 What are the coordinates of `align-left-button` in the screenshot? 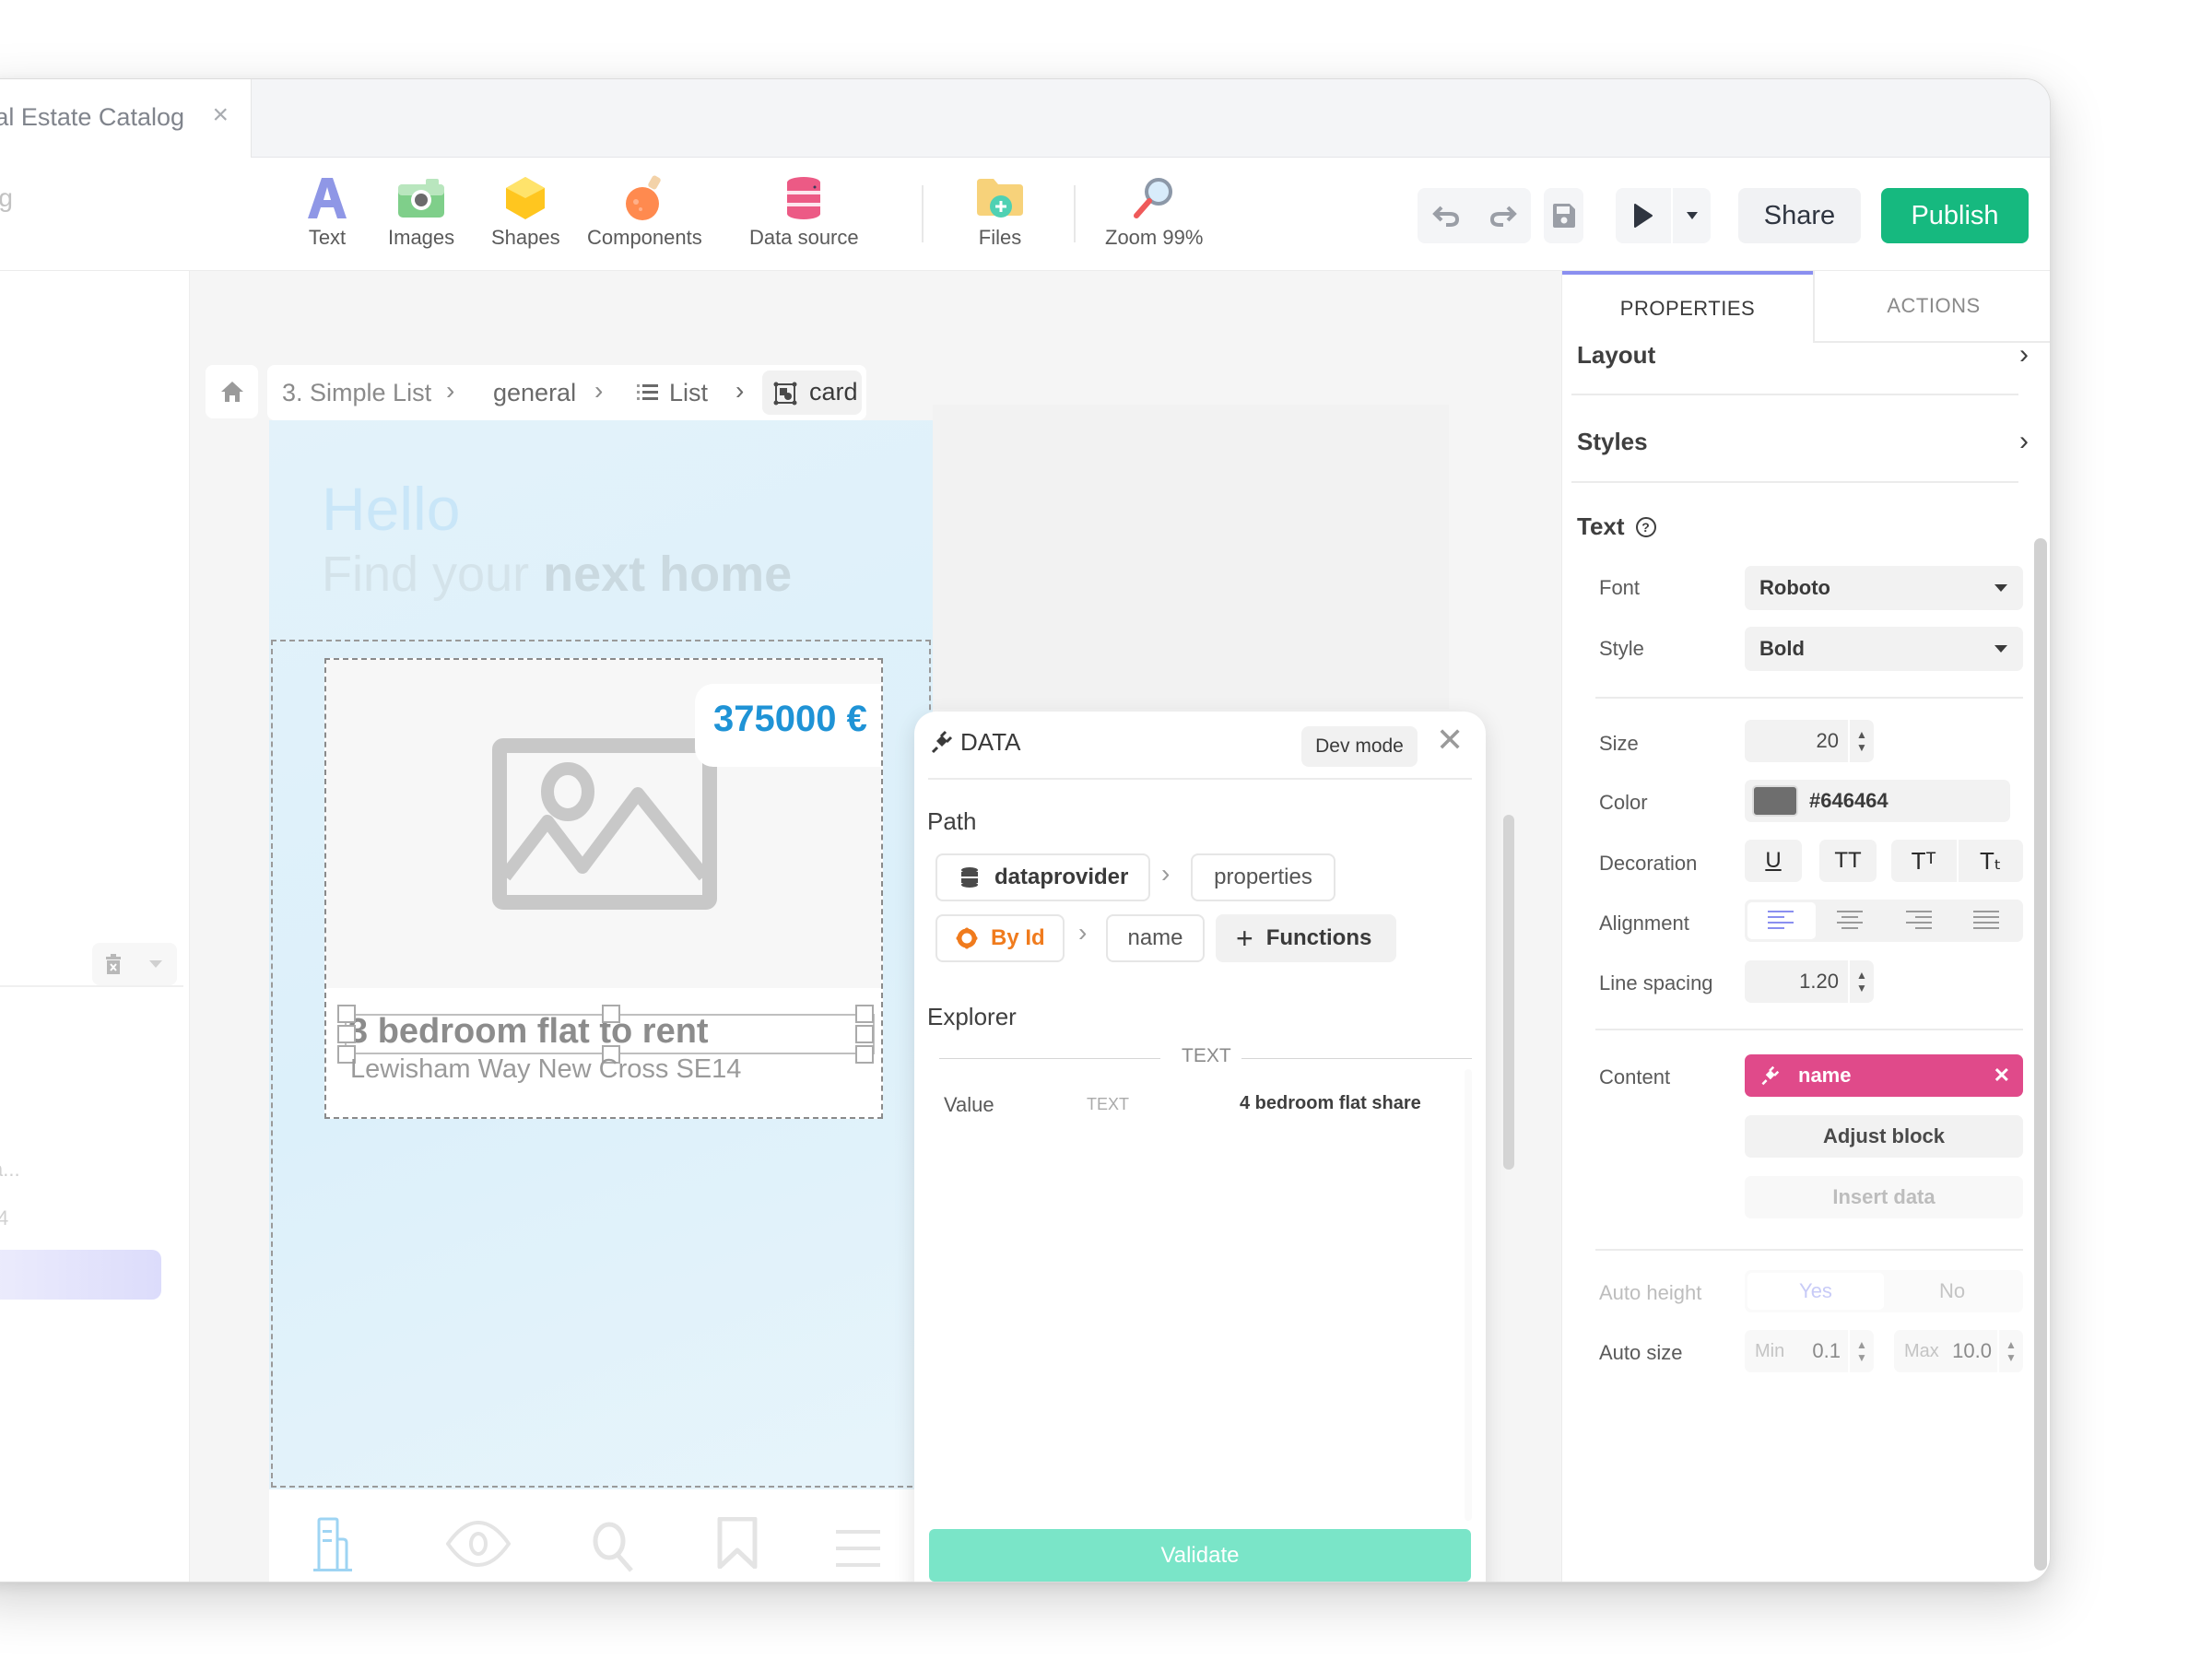 It's located at (1781, 920).